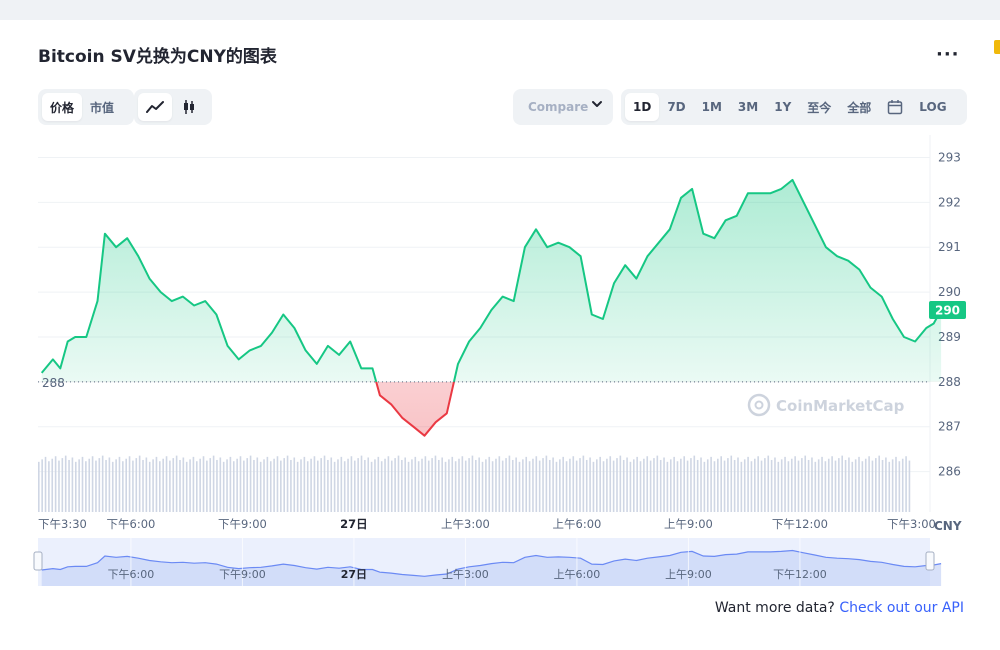 This screenshot has width=1000, height=650. What do you see at coordinates (800, 574) in the screenshot?
I see `navigator-tick-label: 下午12:00` at bounding box center [800, 574].